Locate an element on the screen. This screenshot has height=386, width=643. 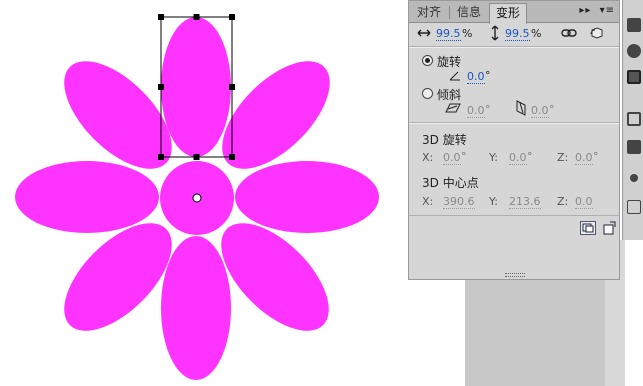
reset-scale-icon is located at coordinates (597, 34).